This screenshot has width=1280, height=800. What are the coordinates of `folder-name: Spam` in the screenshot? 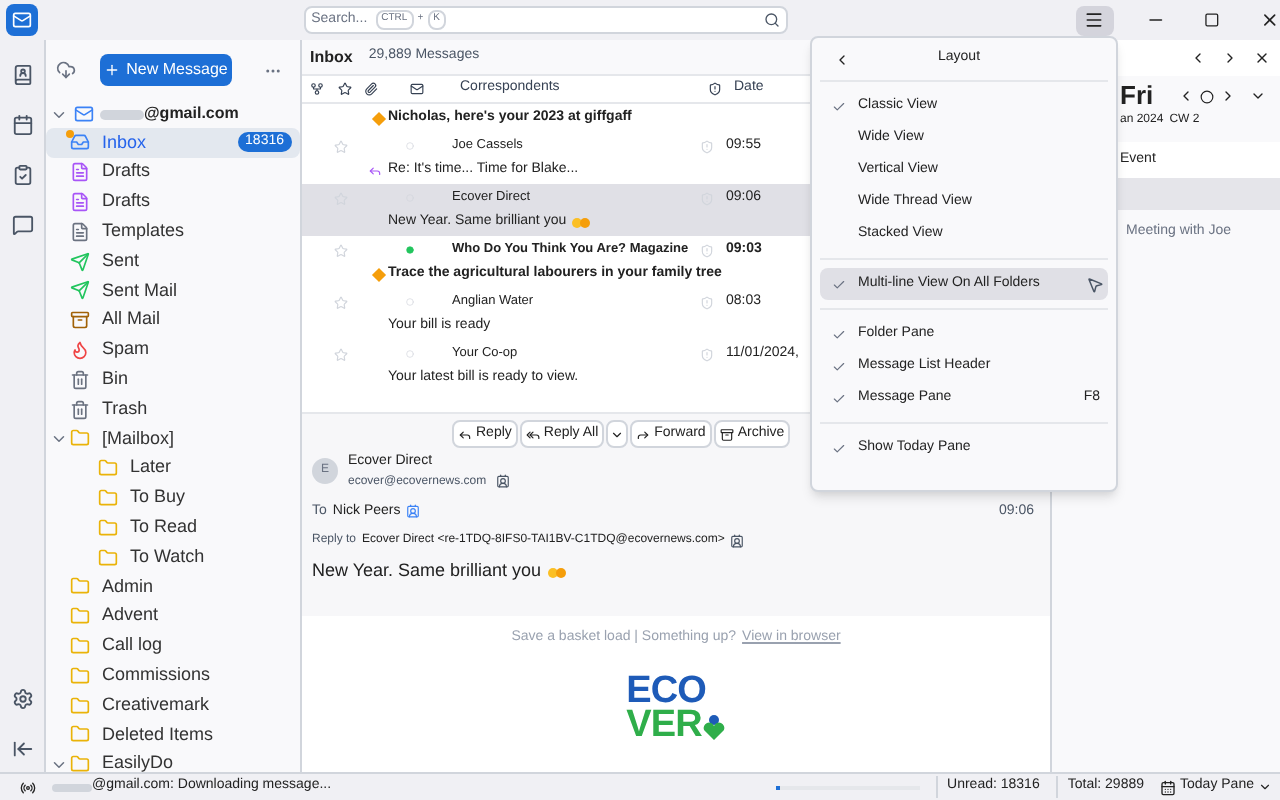 It's located at (126, 349).